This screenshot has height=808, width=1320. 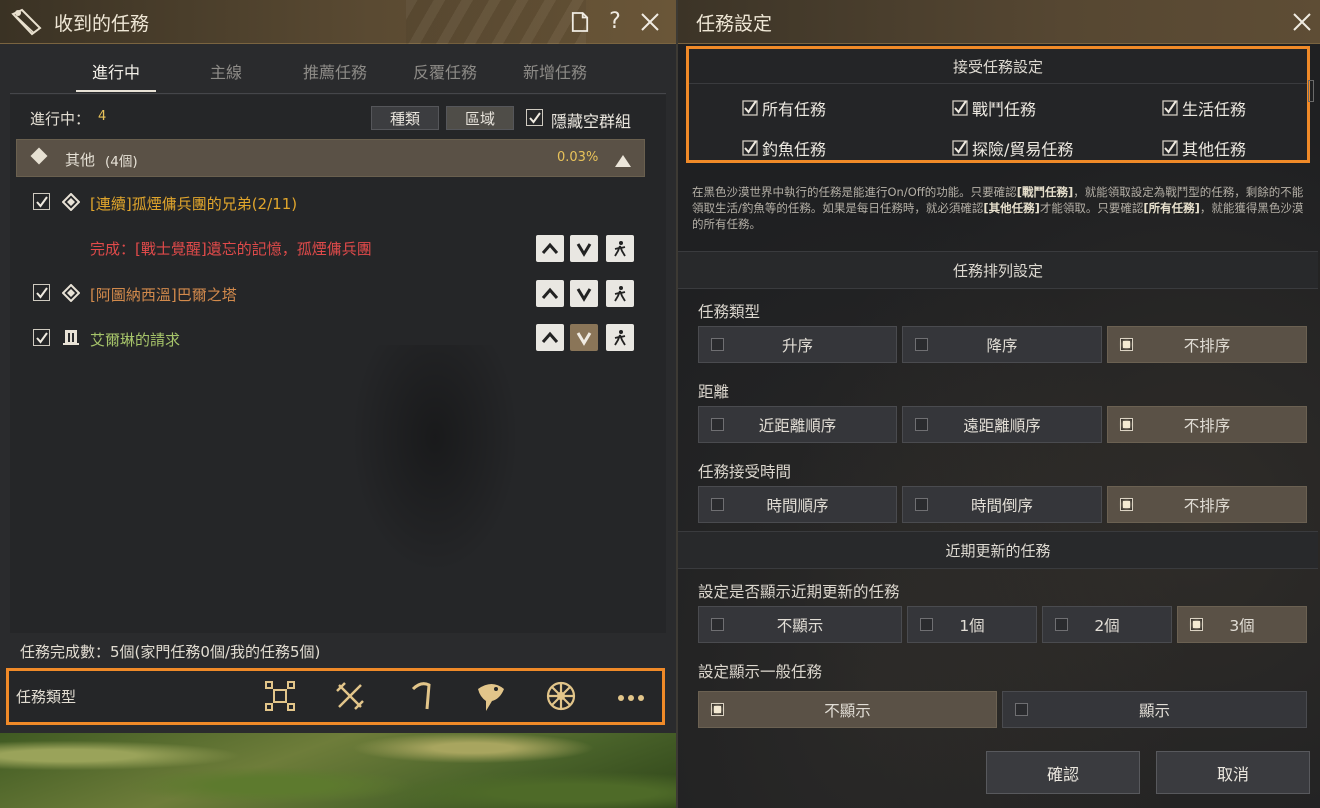 What do you see at coordinates (1214, 149) in the screenshot?
I see `accept-other-label: 其他任務` at bounding box center [1214, 149].